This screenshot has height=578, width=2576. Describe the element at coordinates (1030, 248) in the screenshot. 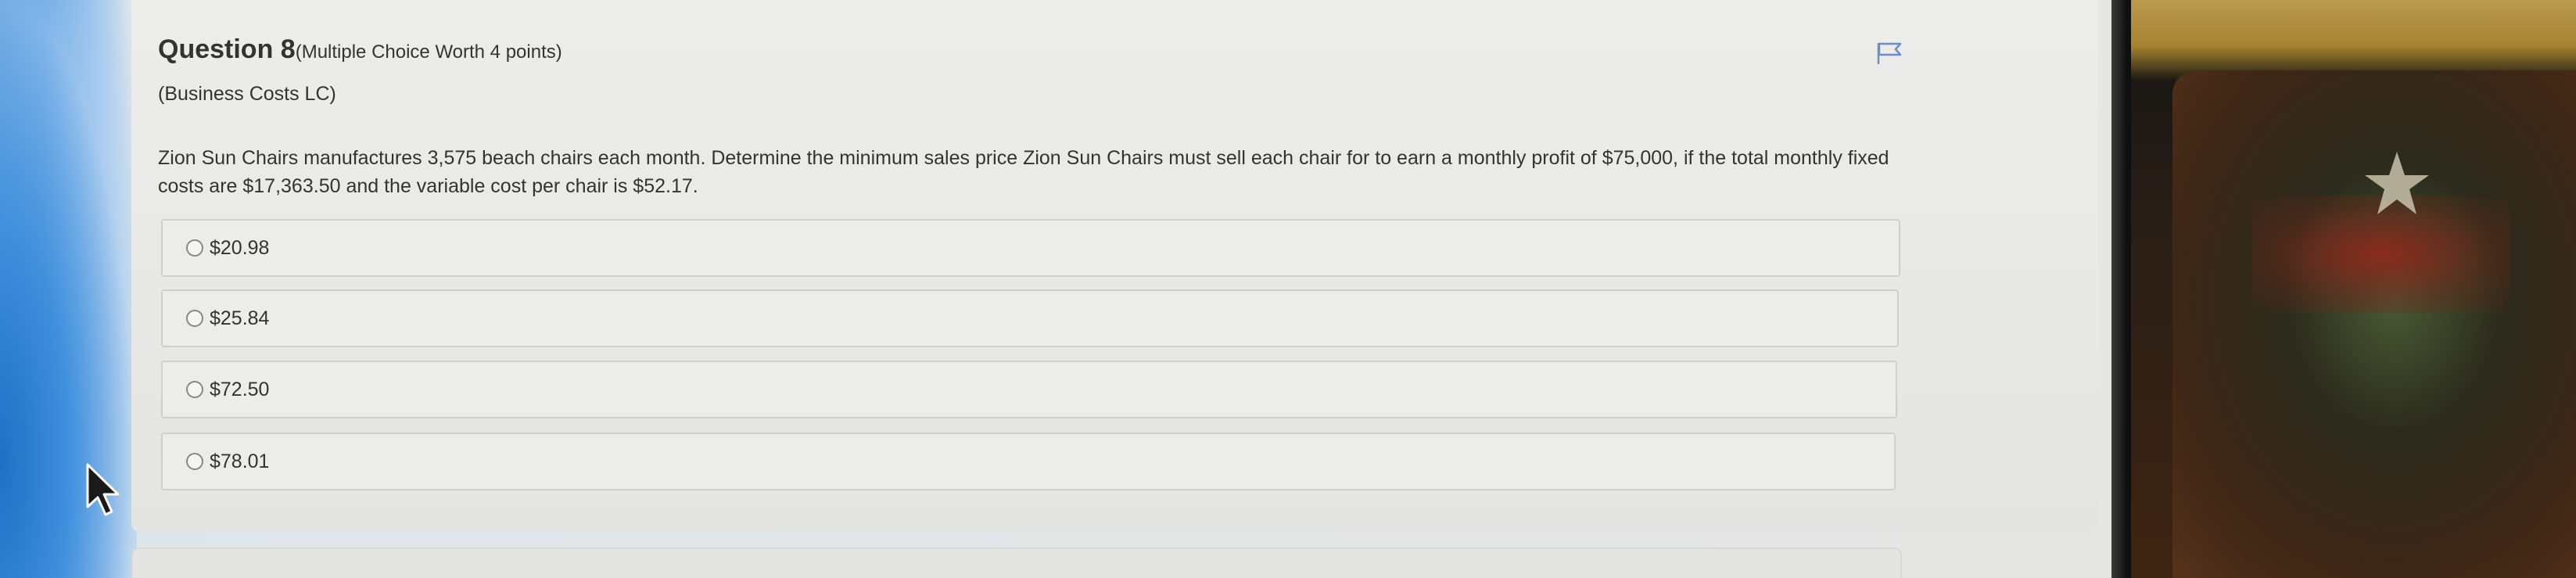

I see `answer-option-1: $20.98` at that location.